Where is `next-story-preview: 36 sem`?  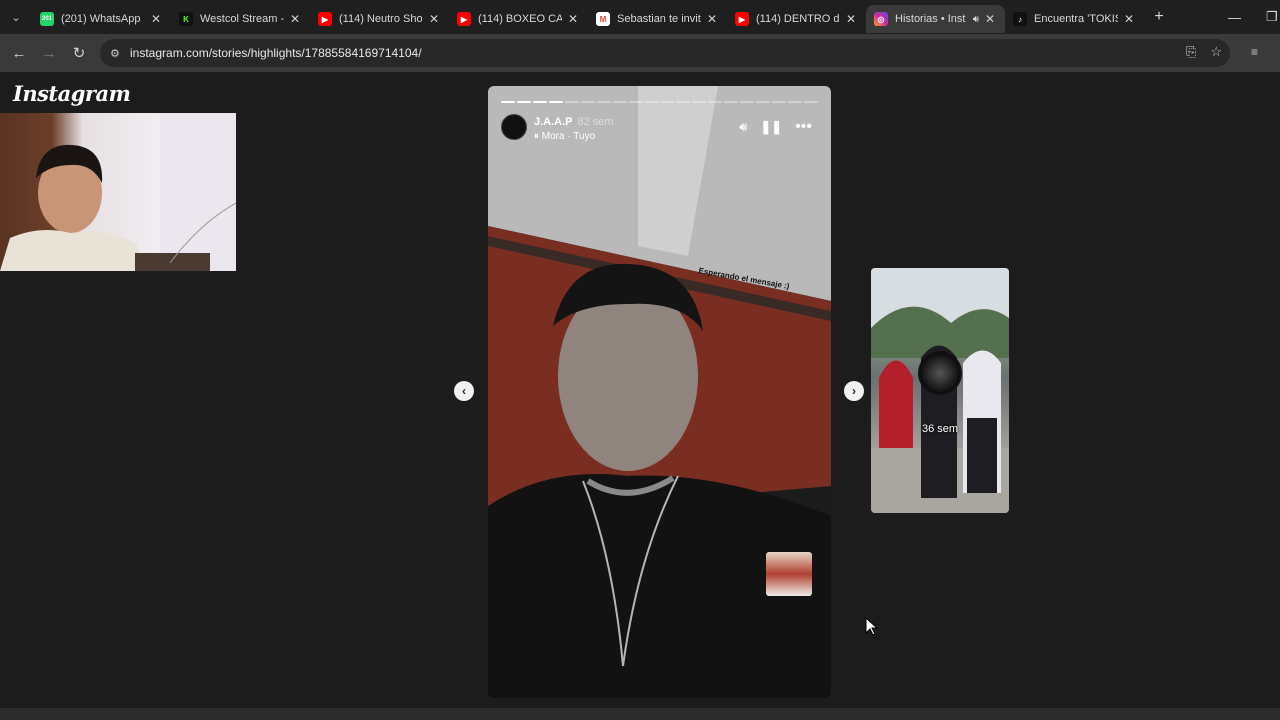
next-story-preview: 36 sem is located at coordinates (940, 390).